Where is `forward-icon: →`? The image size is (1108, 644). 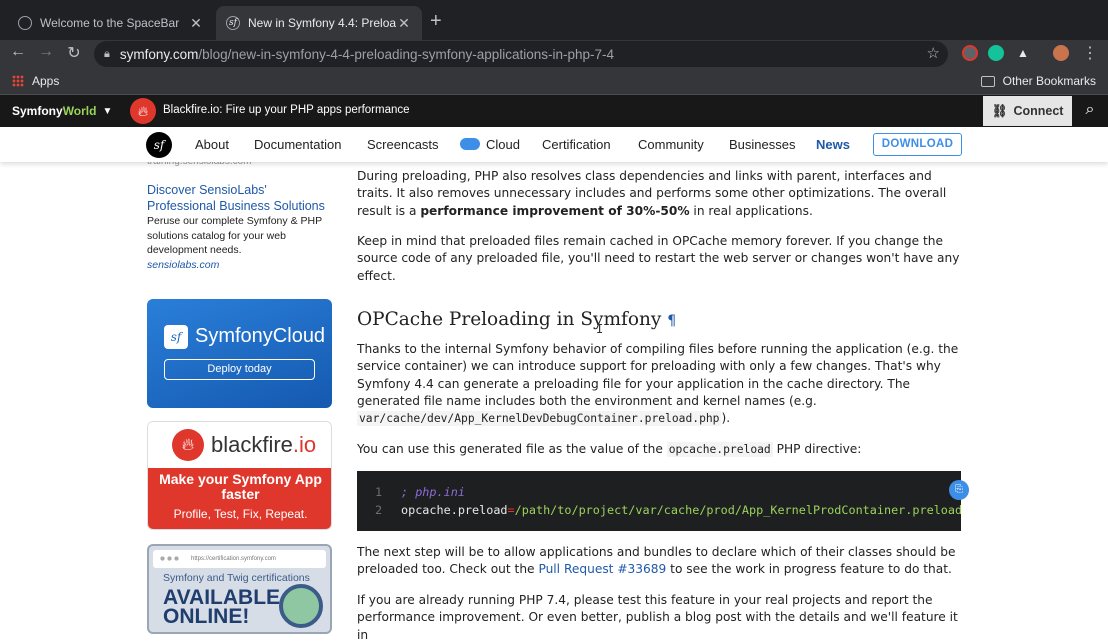 forward-icon: → is located at coordinates (46, 52).